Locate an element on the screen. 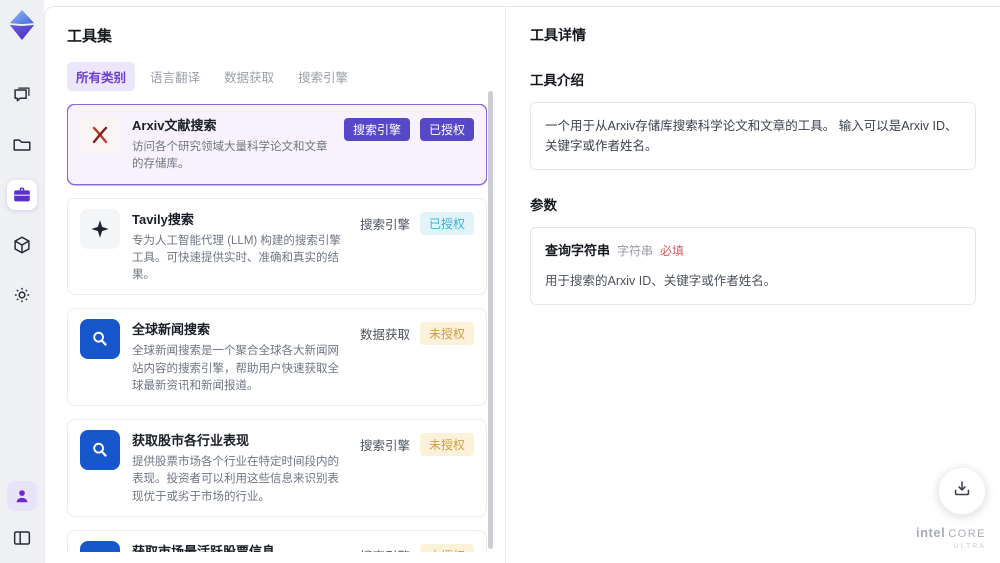 The image size is (1000, 563). param-type: 字符串 is located at coordinates (635, 251).